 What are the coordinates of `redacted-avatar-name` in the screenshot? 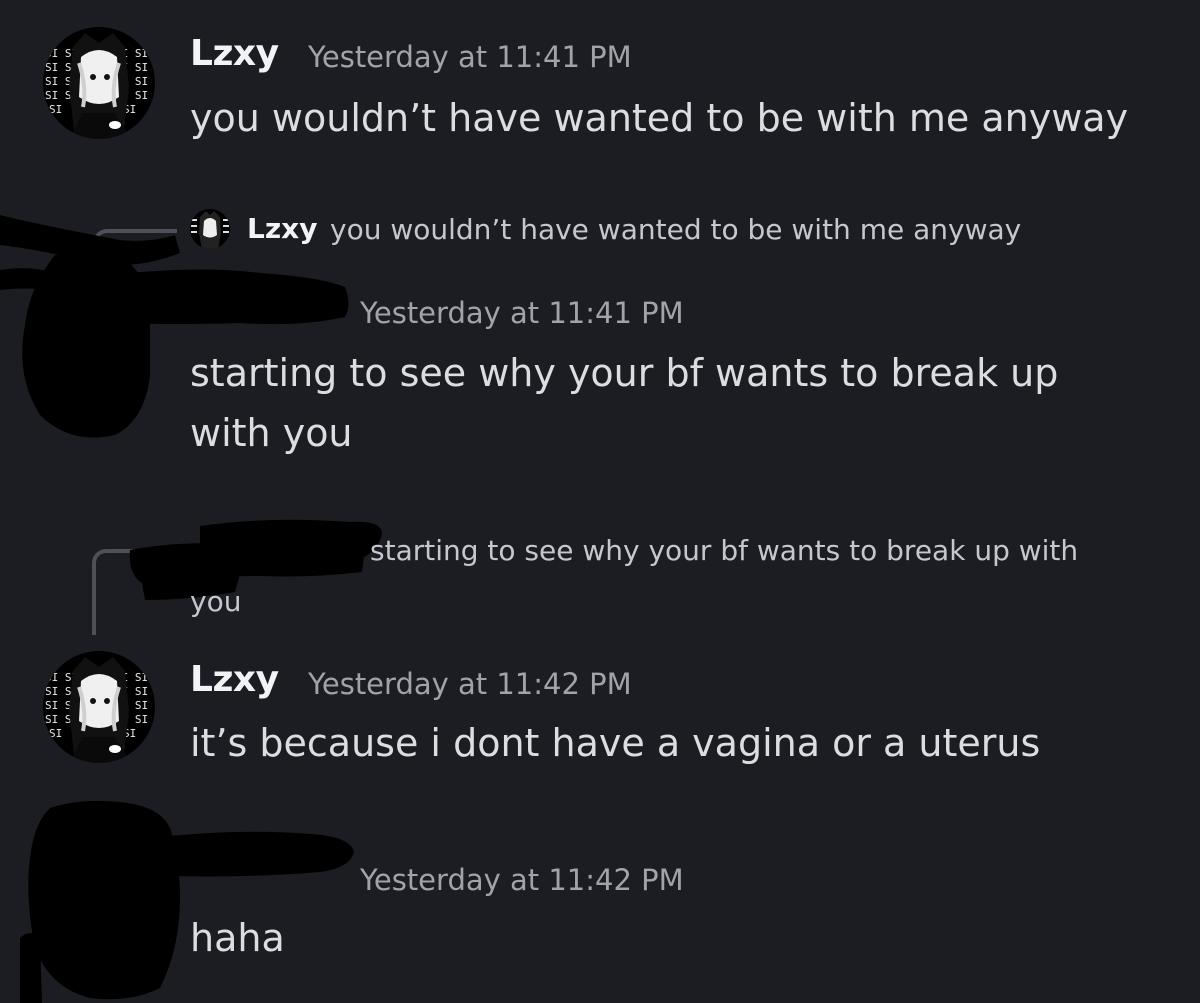 It's located at (187, 901).